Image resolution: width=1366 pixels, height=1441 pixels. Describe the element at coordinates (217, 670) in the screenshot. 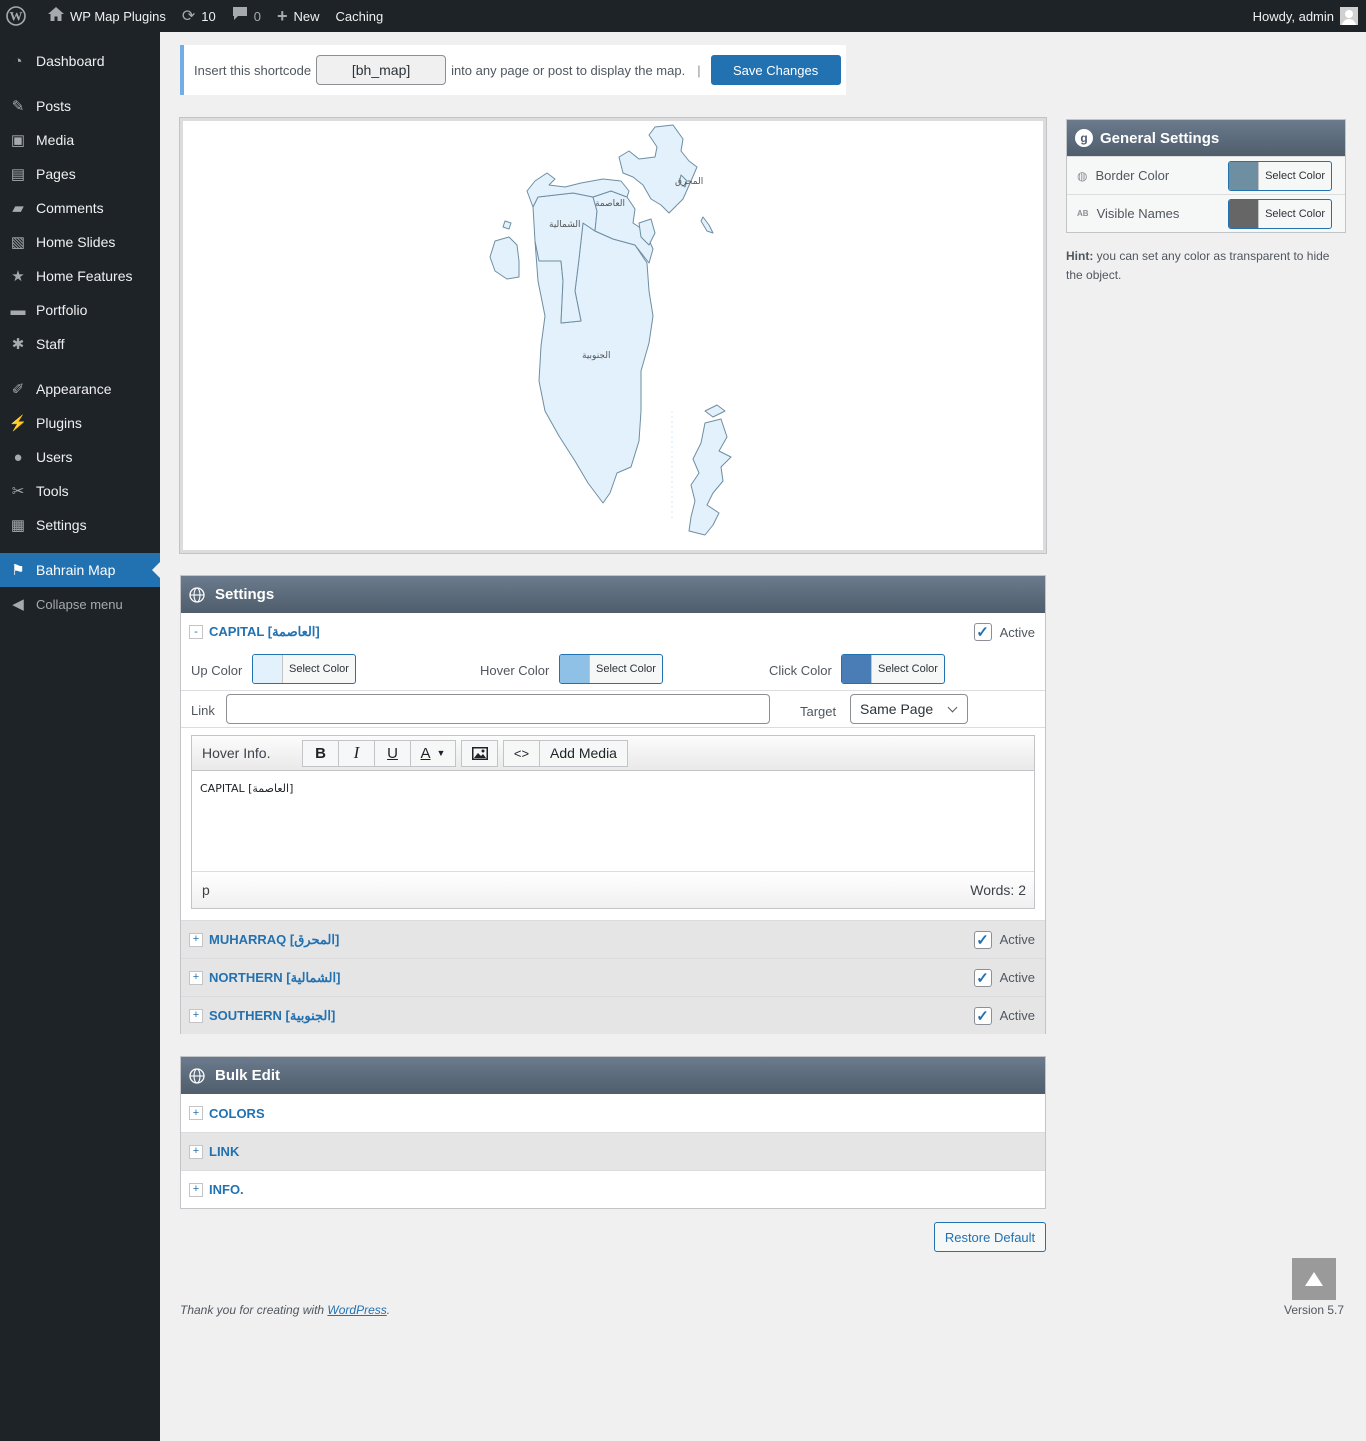

I see `up-color-label: Up Color` at that location.